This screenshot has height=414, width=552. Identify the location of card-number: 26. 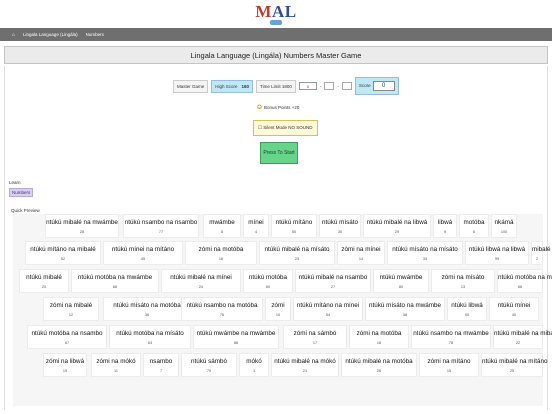
(379, 371).